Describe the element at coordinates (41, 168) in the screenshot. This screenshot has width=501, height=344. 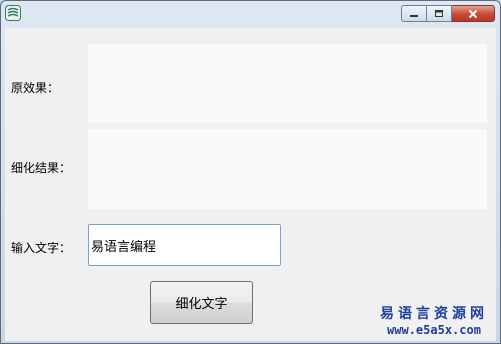
I see `thinned-result-label: 细化结果：` at that location.